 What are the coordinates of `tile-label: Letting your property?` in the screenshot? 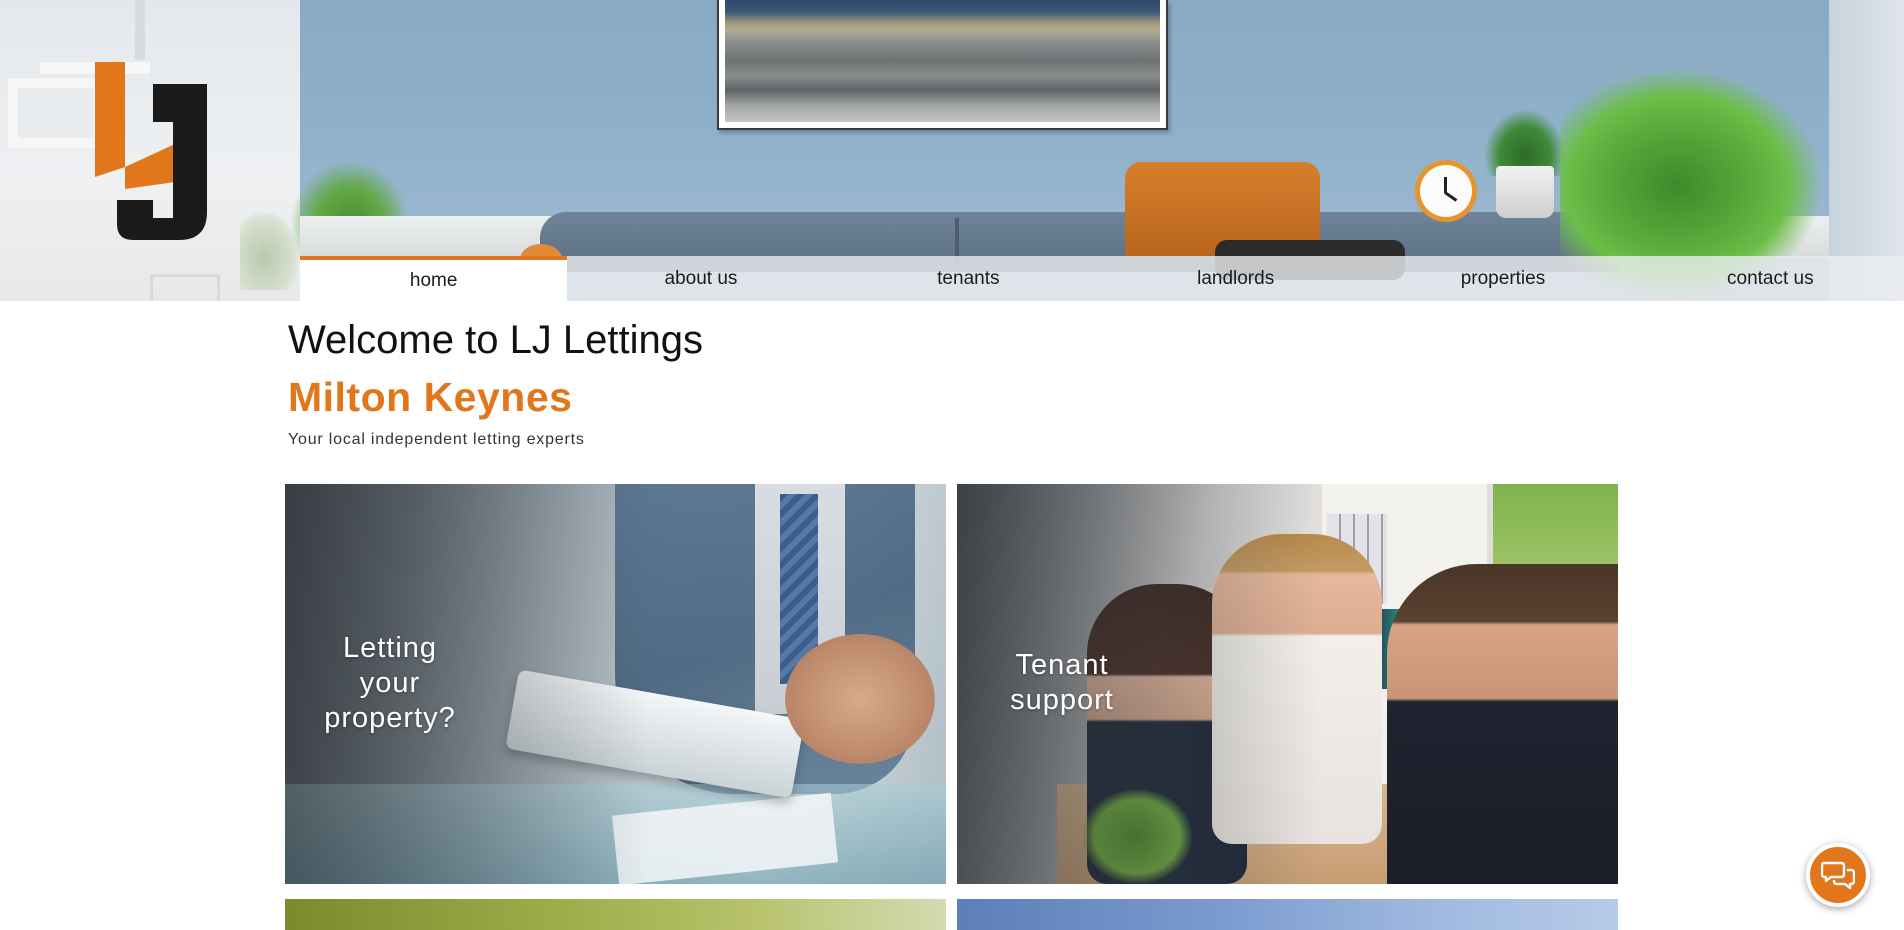 It's located at (390, 683).